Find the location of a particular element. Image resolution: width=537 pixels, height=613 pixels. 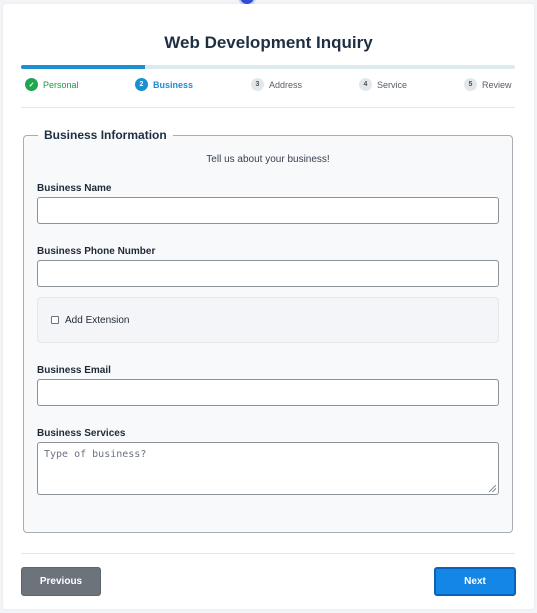

previous-button: Previous is located at coordinates (61, 581).